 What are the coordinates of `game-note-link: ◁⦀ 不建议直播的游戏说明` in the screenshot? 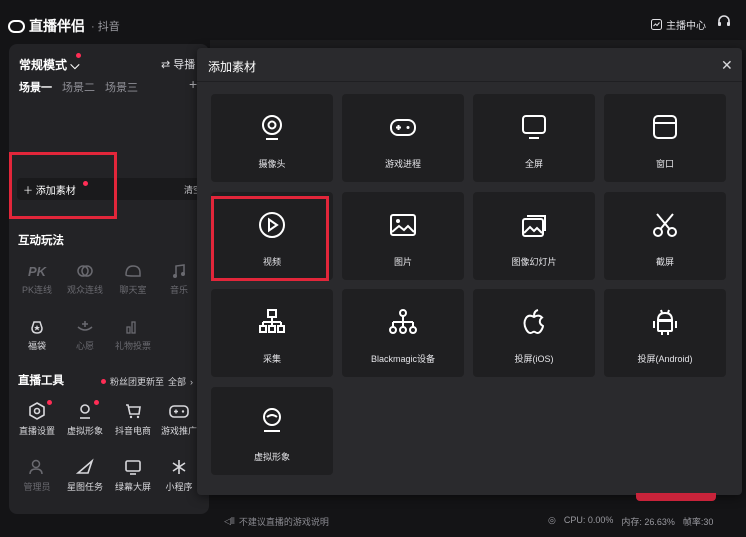 It's located at (276, 521).